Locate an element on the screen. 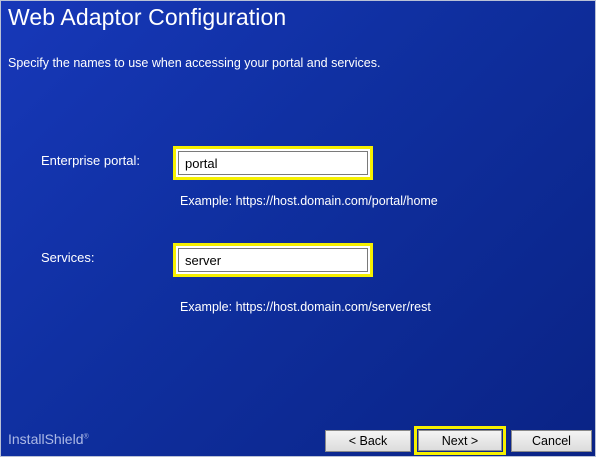 This screenshot has height=457, width=596. cancel-button: Cancel is located at coordinates (551, 441).